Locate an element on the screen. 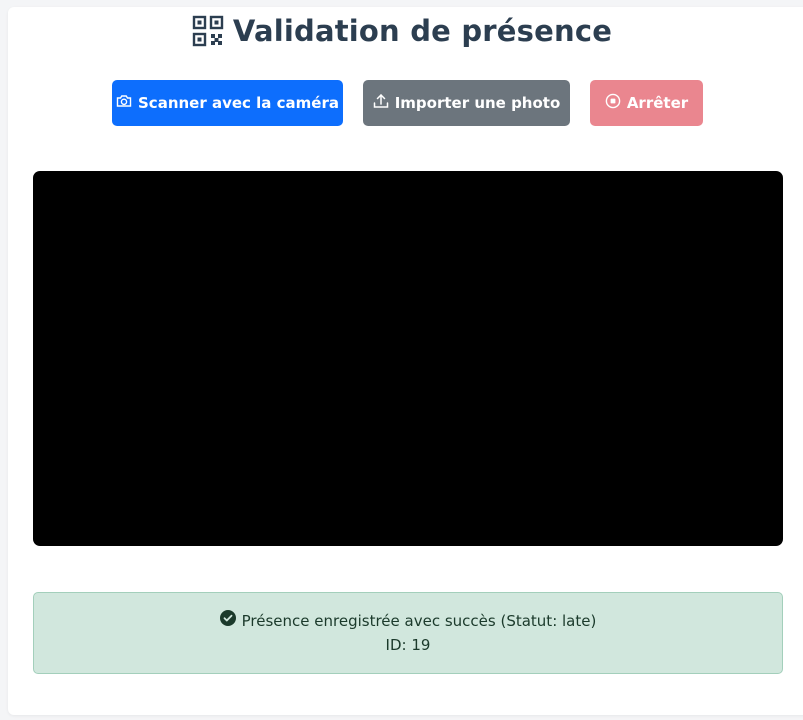 This screenshot has width=803, height=720. attendance-id: ID: 19 is located at coordinates (408, 645).